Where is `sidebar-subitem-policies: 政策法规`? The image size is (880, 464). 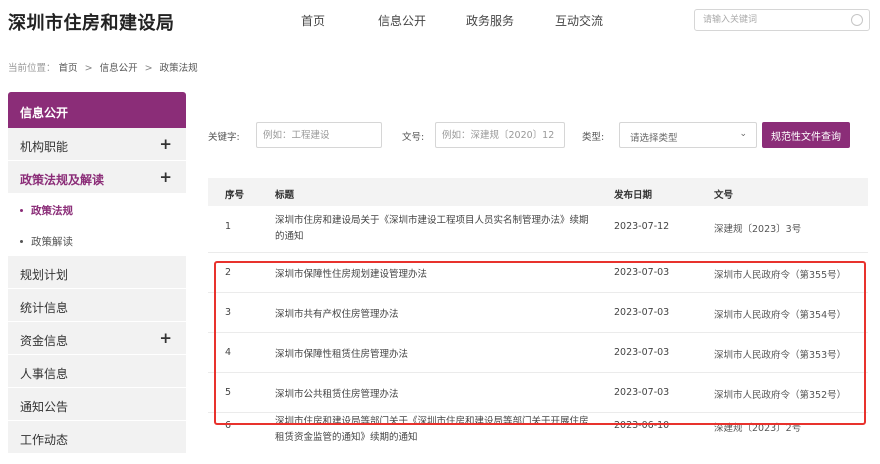
sidebar-subitem-policies: 政策法规 is located at coordinates (97, 209).